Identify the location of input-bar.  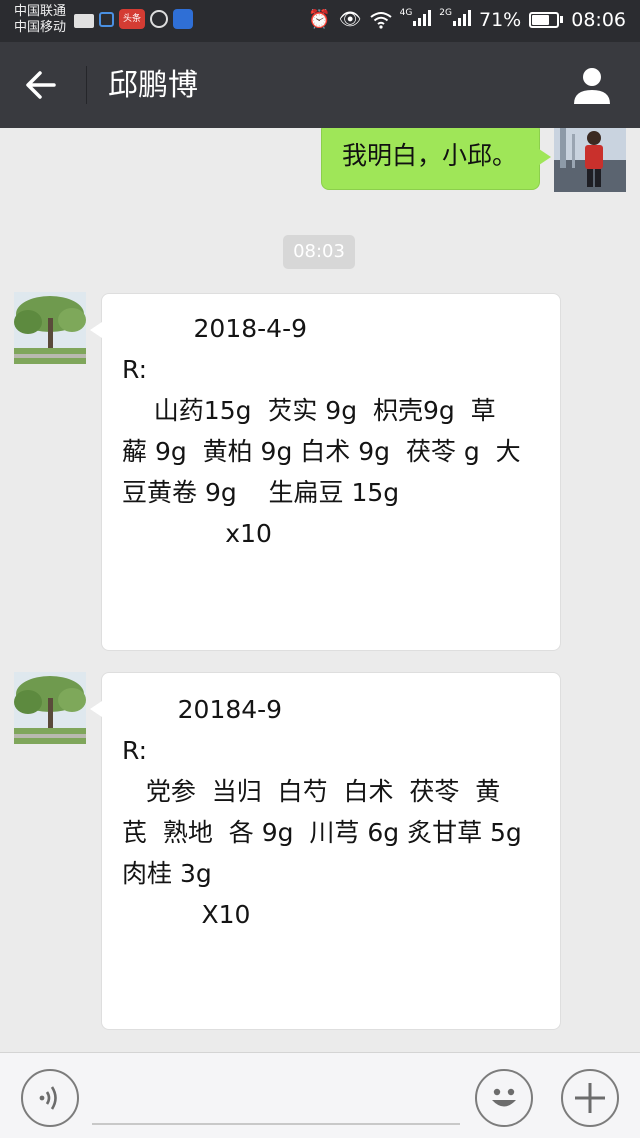
(320, 1095).